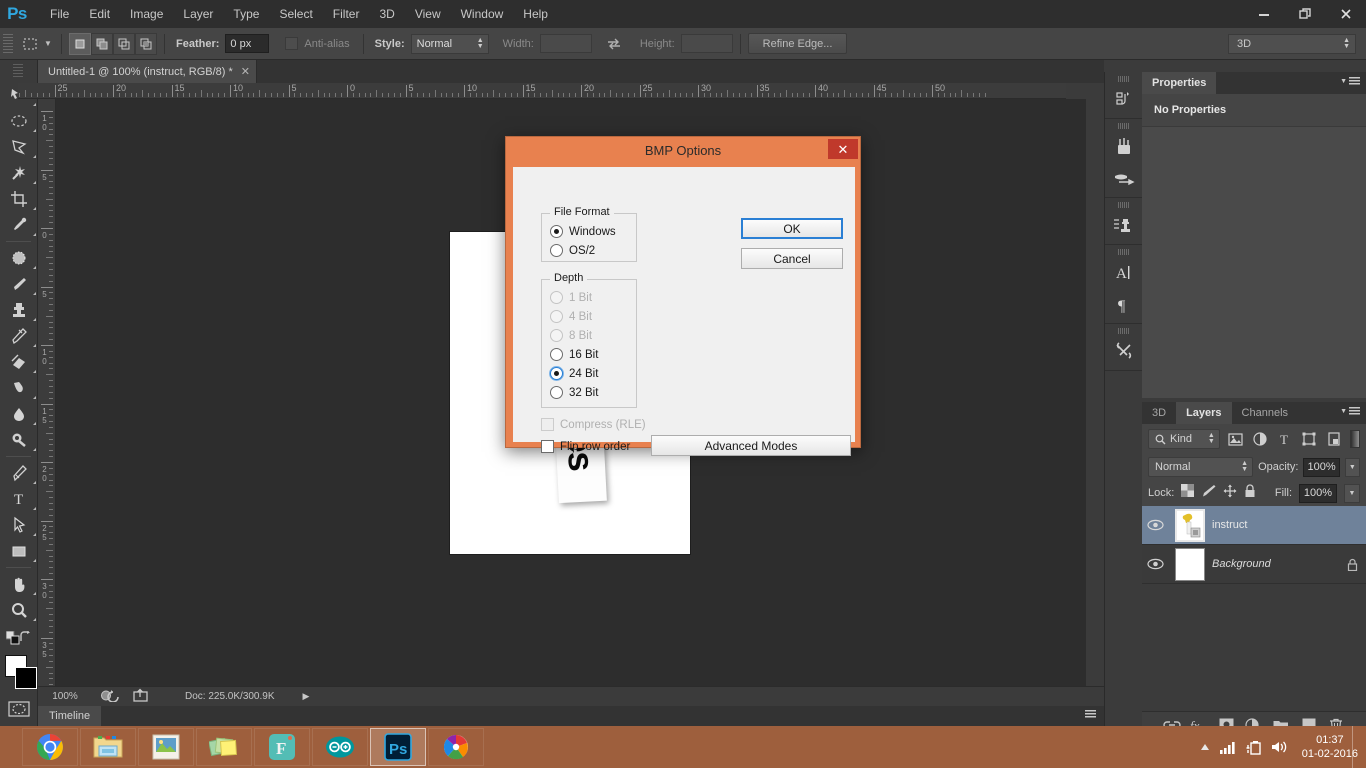  I want to click on taskbar-chrome-icon, so click(50, 747).